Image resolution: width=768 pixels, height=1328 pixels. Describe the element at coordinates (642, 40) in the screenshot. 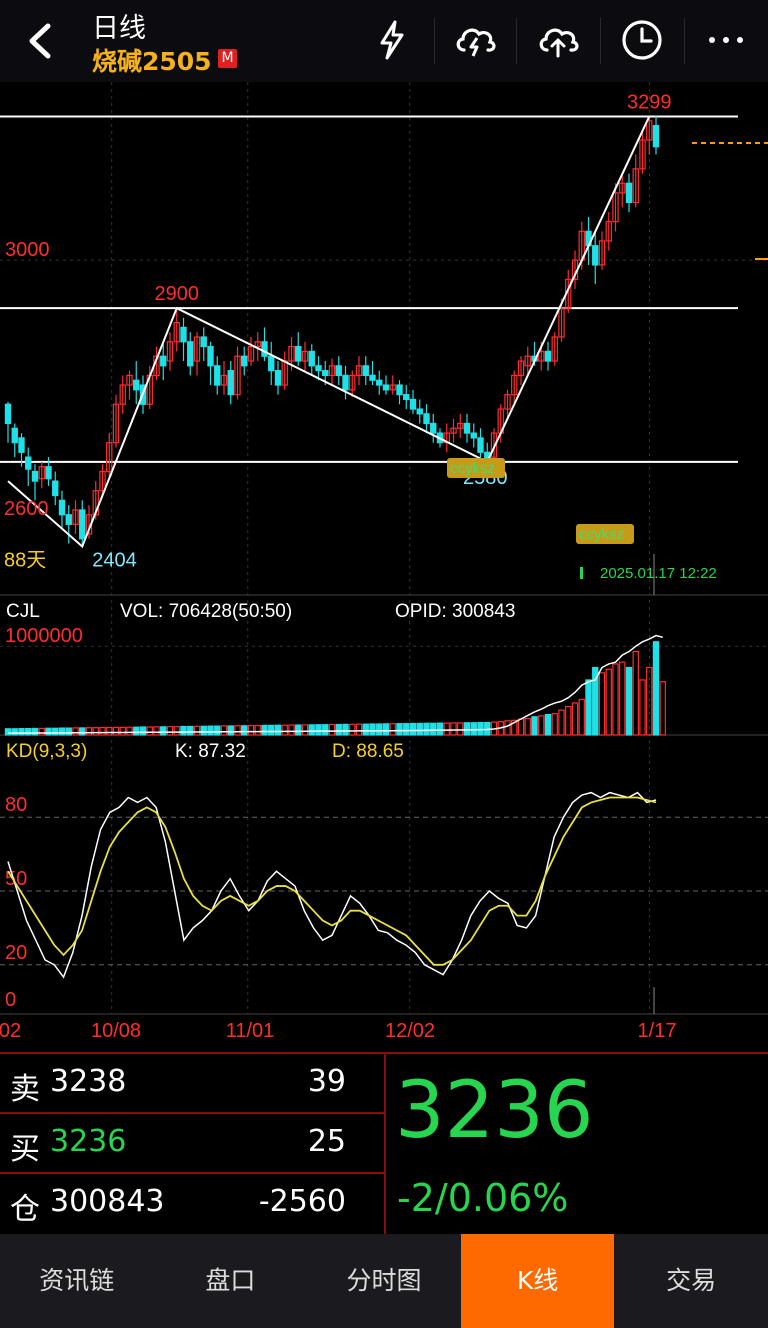

I see `clock-icon` at that location.